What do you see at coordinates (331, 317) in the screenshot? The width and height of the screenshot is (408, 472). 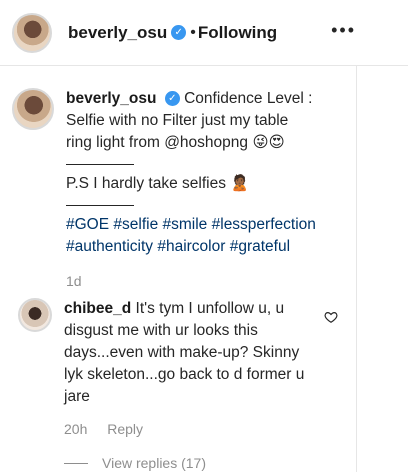 I see `heart-outline-icon` at bounding box center [331, 317].